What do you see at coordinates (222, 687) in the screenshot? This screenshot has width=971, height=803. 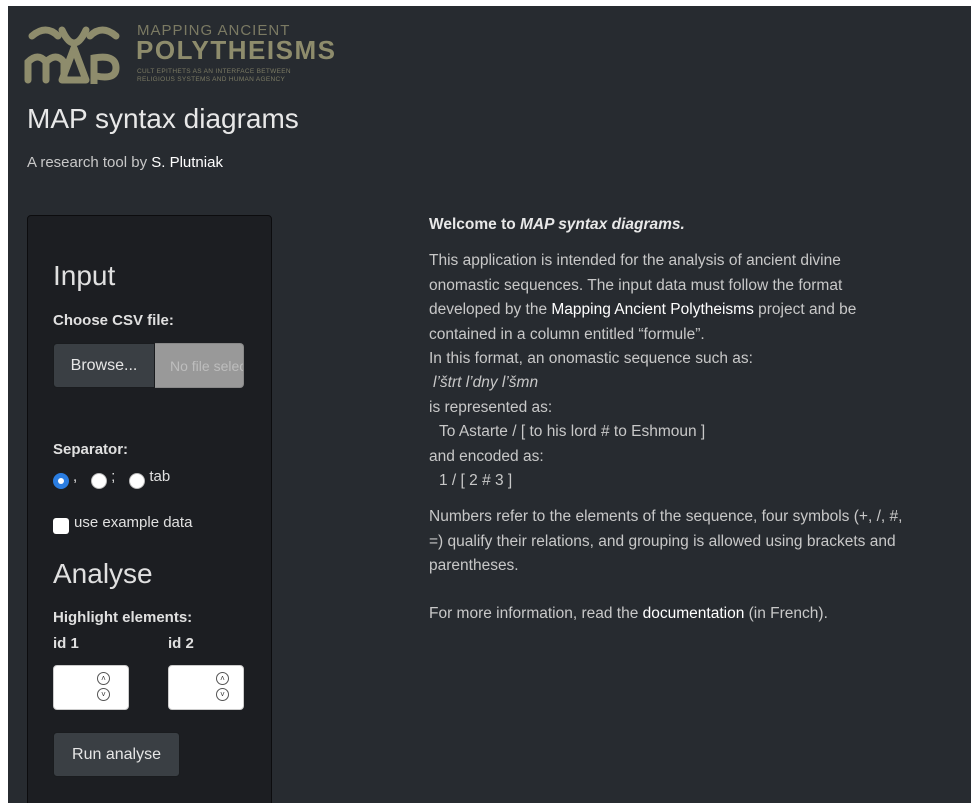 I see `id2-spinner: ˄ ˅` at bounding box center [222, 687].